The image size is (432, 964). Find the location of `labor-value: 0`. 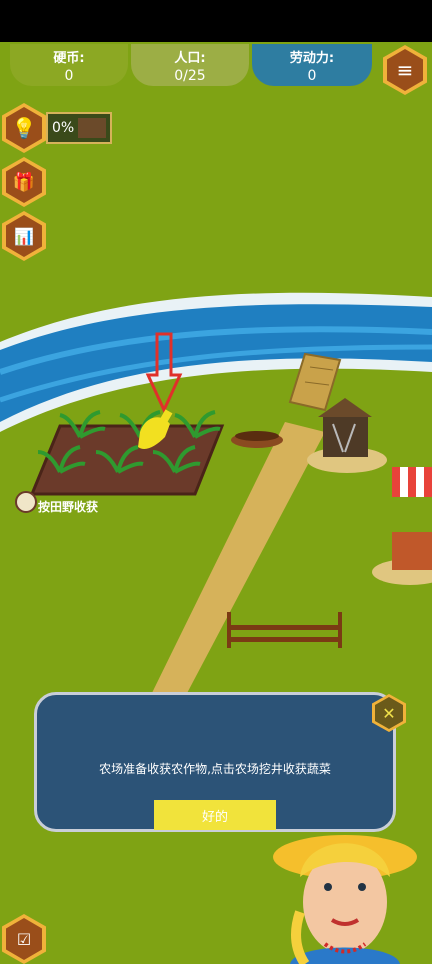

labor-value: 0 is located at coordinates (312, 76).